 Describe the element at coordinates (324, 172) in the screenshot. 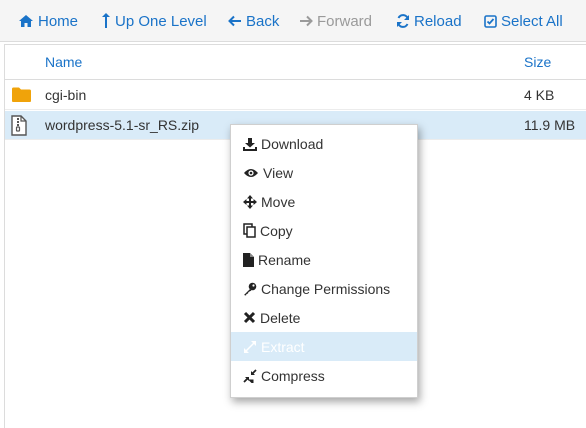

I see `menu-item-view: View` at that location.